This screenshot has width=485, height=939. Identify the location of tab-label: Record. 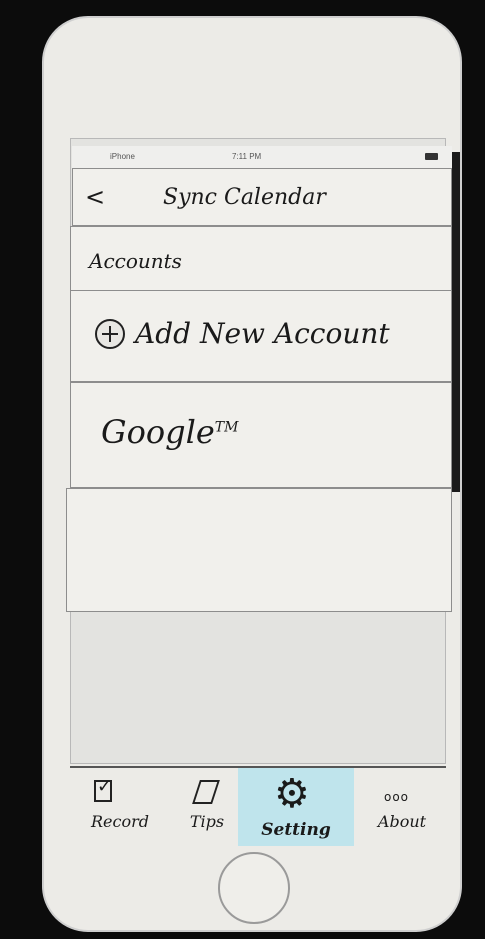
(120, 821).